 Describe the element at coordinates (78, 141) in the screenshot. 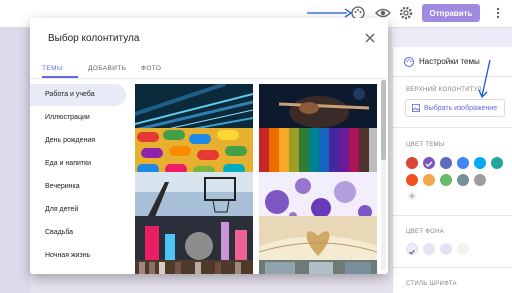

I see `category-birthday: День рождения` at that location.